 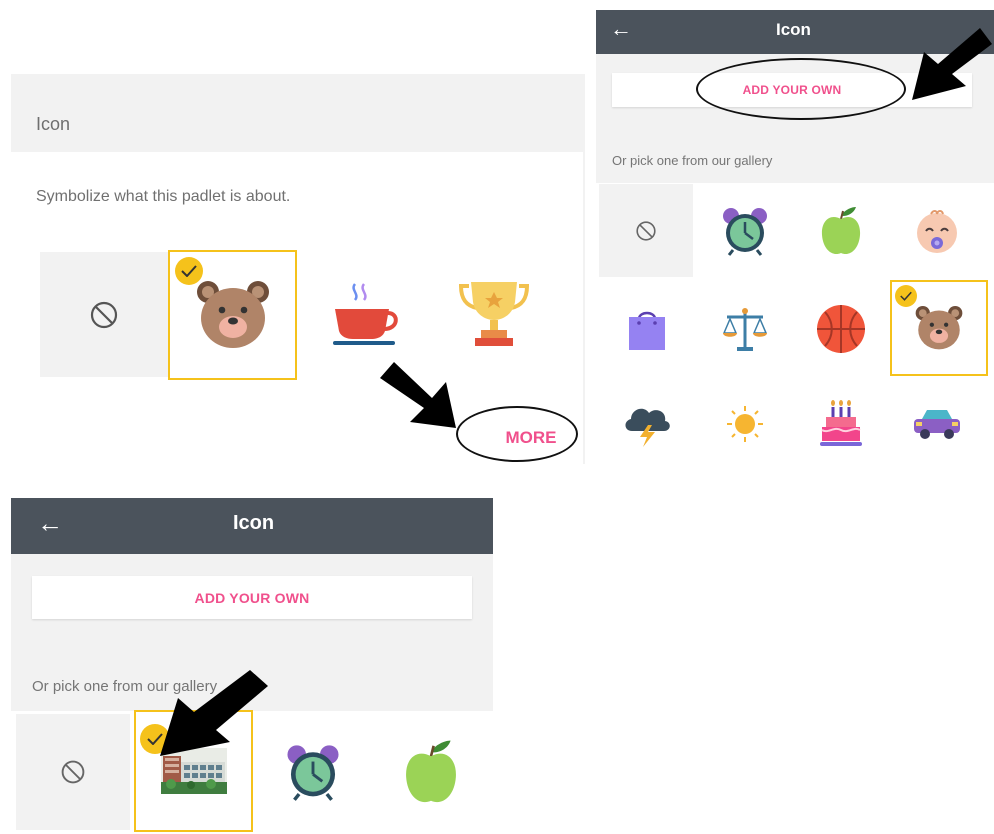 I want to click on callout-arrow-more, so click(x=418, y=395).